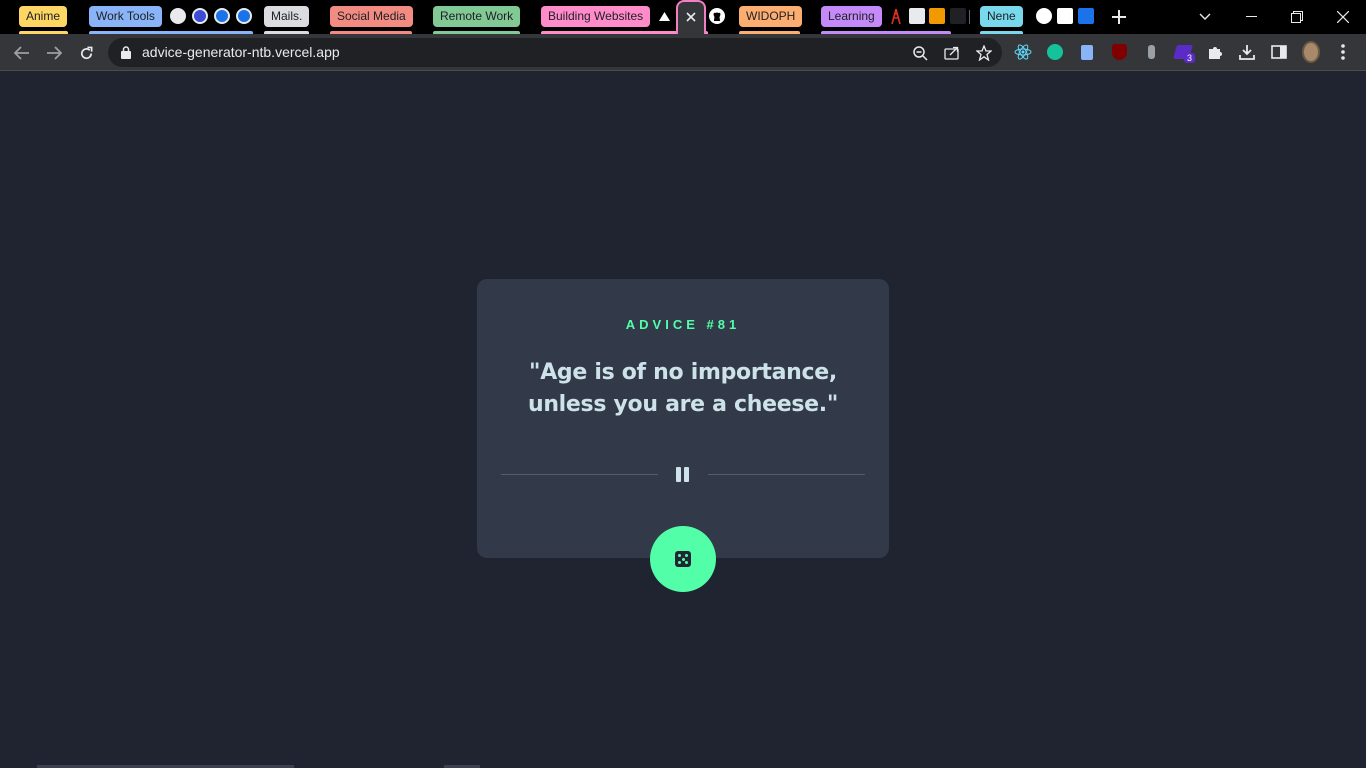  Describe the element at coordinates (1311, 52) in the screenshot. I see `profile-avatar` at that location.